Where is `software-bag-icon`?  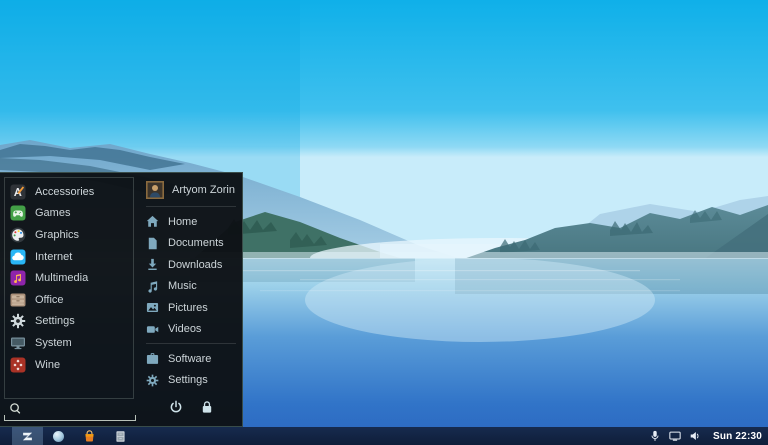 software-bag-icon is located at coordinates (89, 436).